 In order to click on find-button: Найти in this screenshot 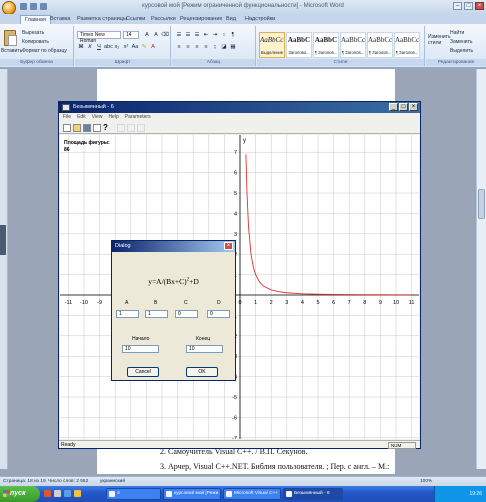, I will do `click(457, 33)`.